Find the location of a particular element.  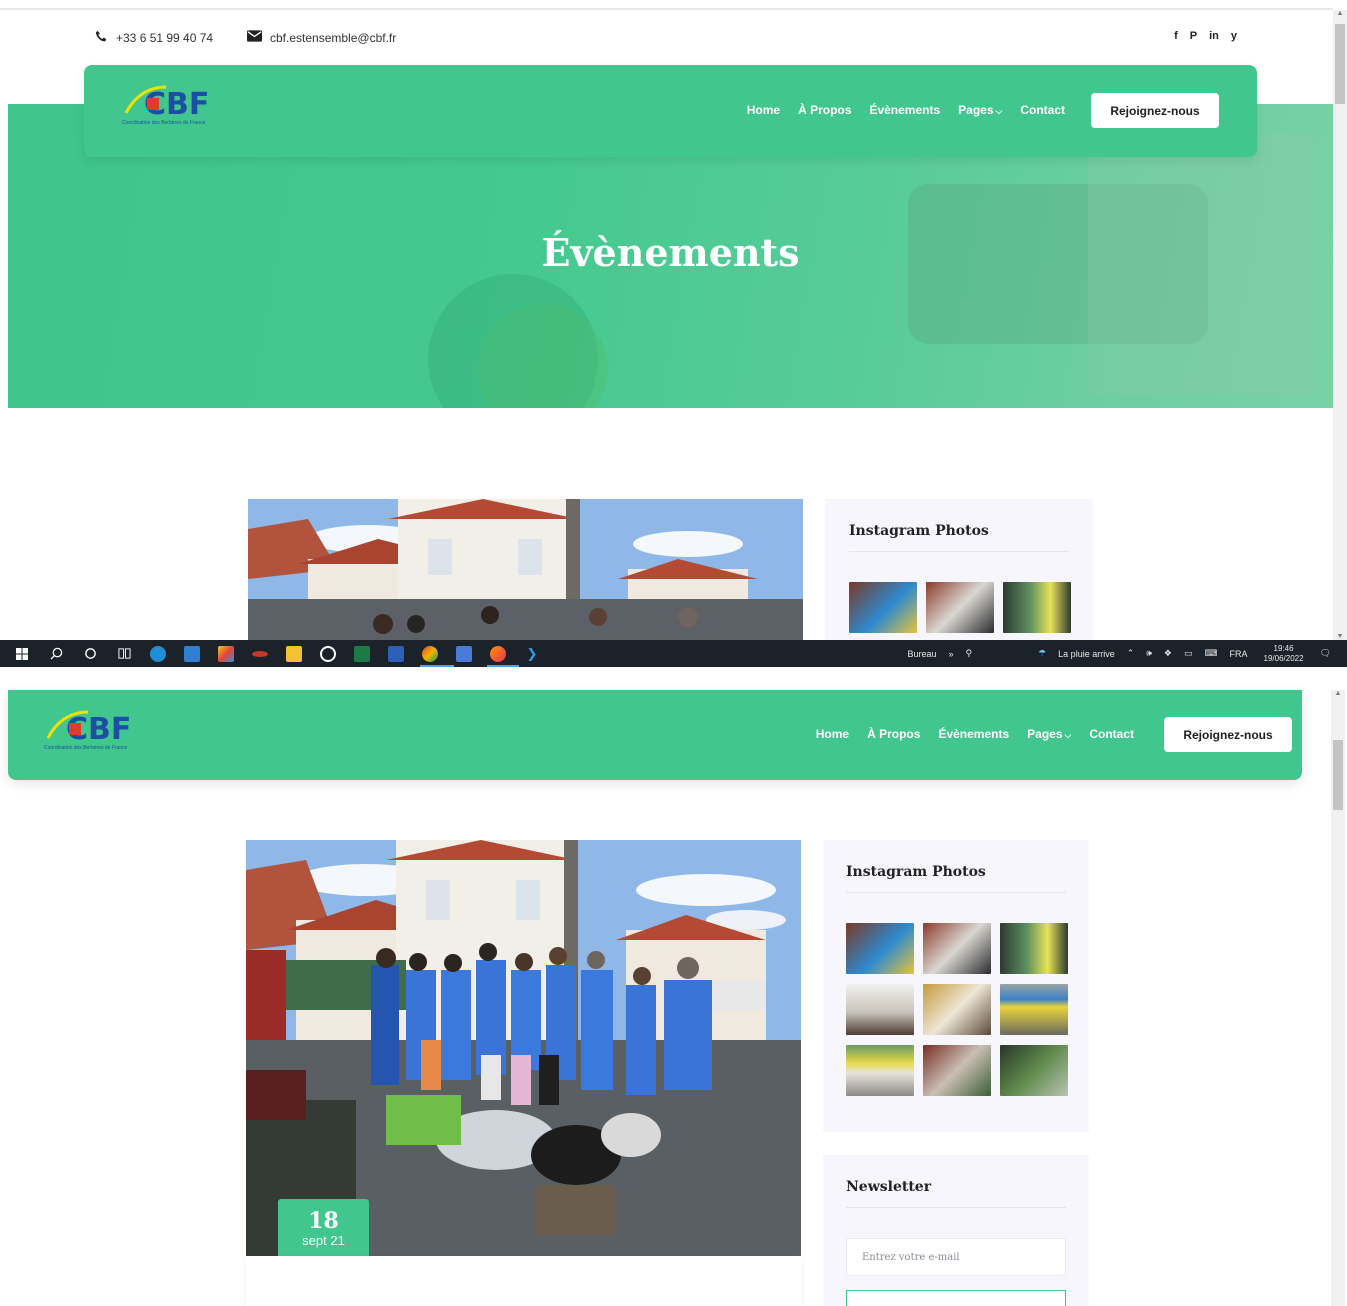

tray-chevron-icon: ⌃ is located at coordinates (1131, 653).